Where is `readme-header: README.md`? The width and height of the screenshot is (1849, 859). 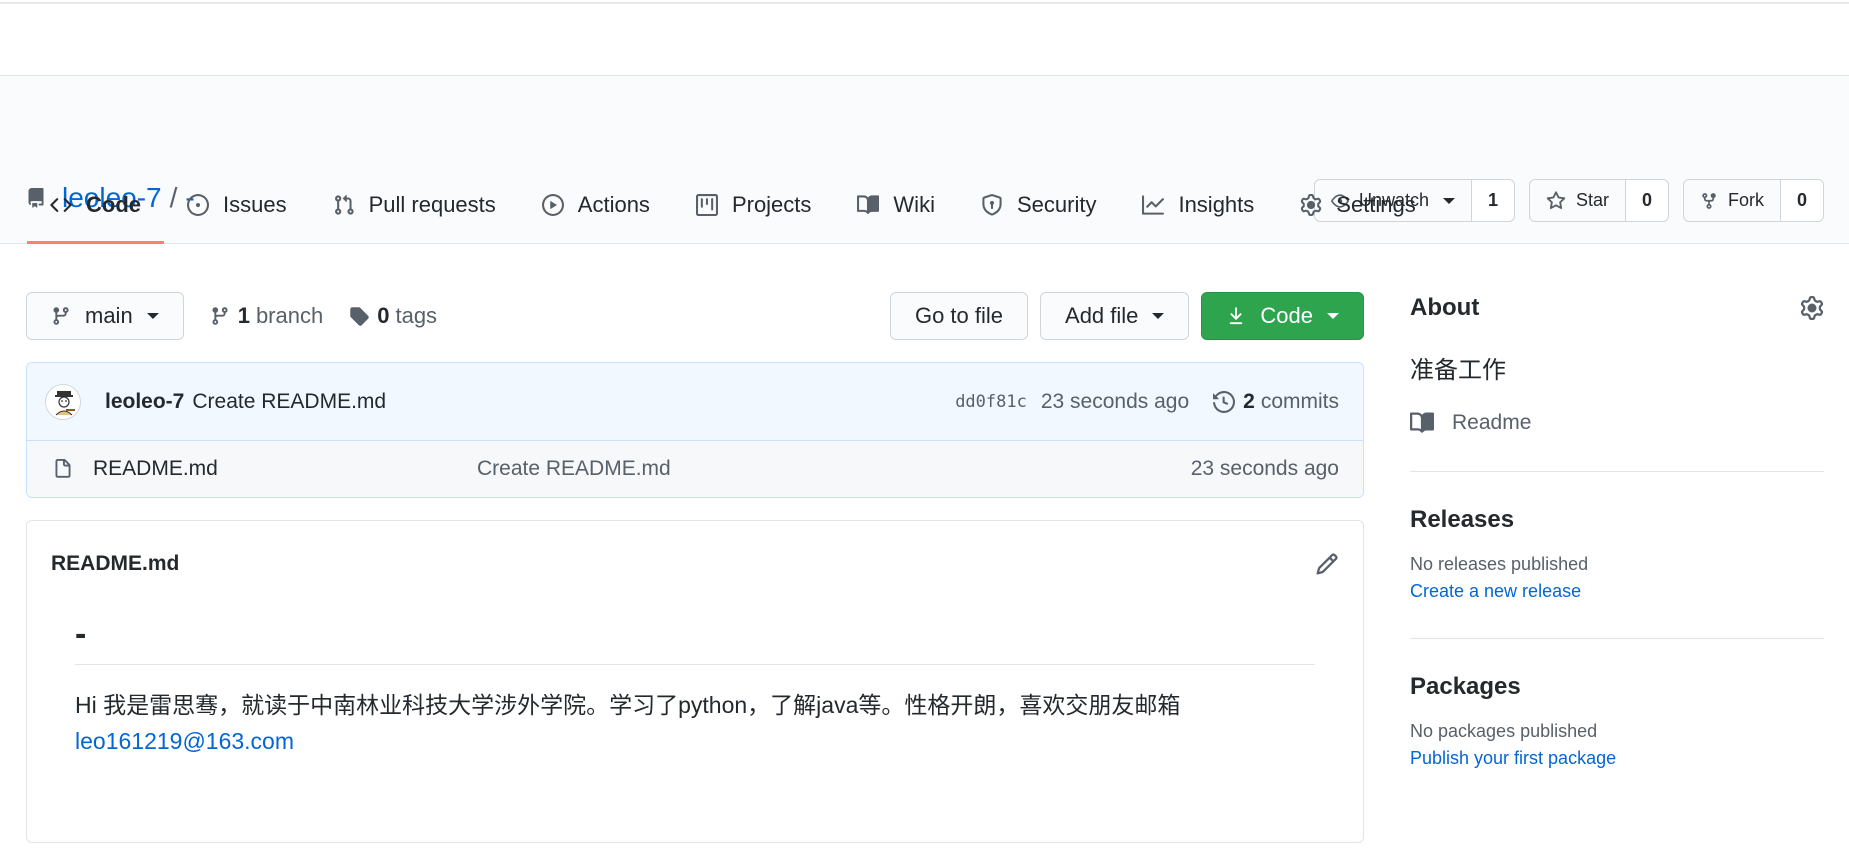
readme-header: README.md is located at coordinates (695, 564).